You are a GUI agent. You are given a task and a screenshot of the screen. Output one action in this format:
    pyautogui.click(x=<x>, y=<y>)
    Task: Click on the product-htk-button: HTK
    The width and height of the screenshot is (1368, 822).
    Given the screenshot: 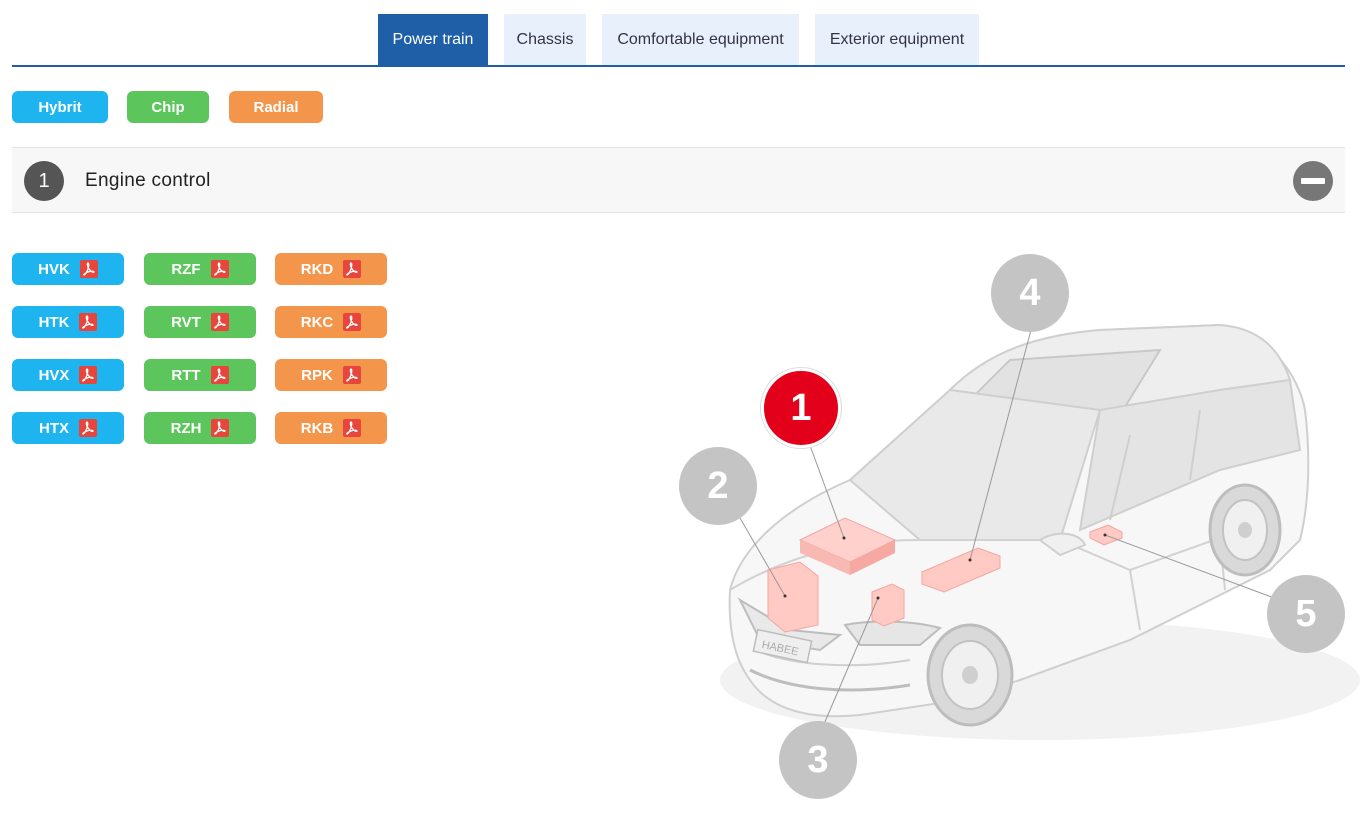 What is the action you would take?
    pyautogui.click(x=68, y=322)
    